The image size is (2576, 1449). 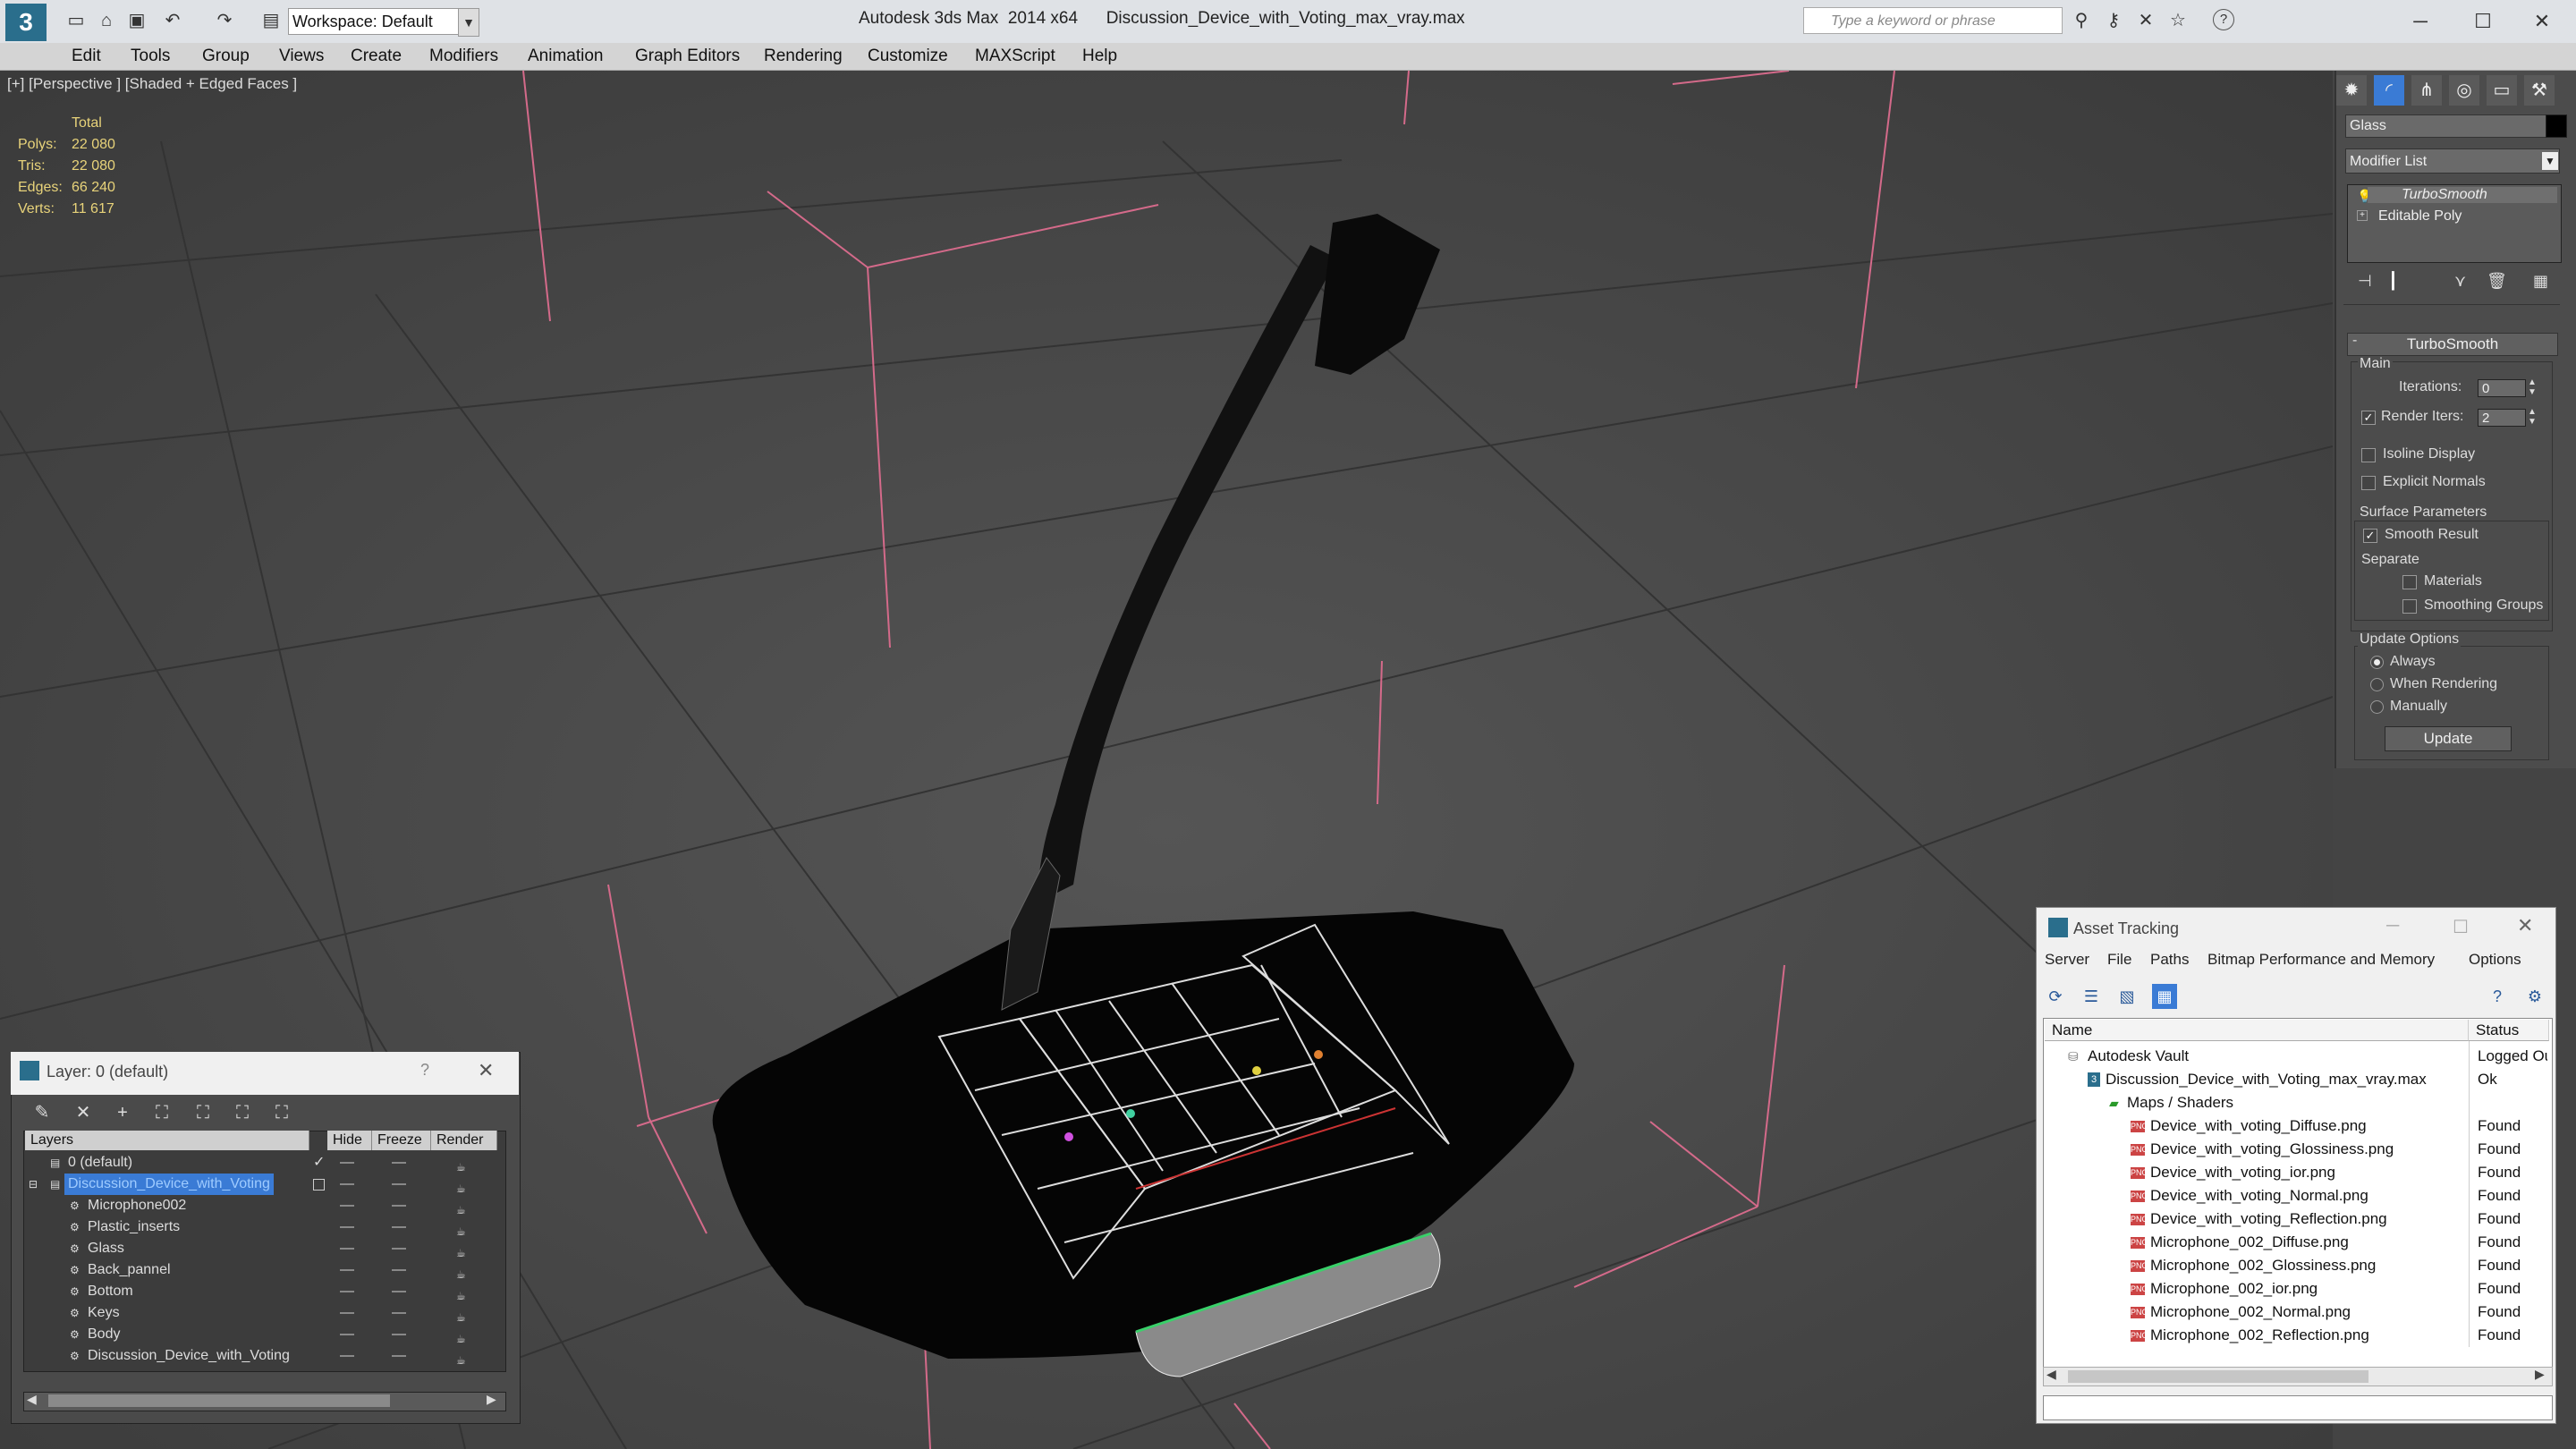 What do you see at coordinates (2556, 126) in the screenshot?
I see `object-color-swatch` at bounding box center [2556, 126].